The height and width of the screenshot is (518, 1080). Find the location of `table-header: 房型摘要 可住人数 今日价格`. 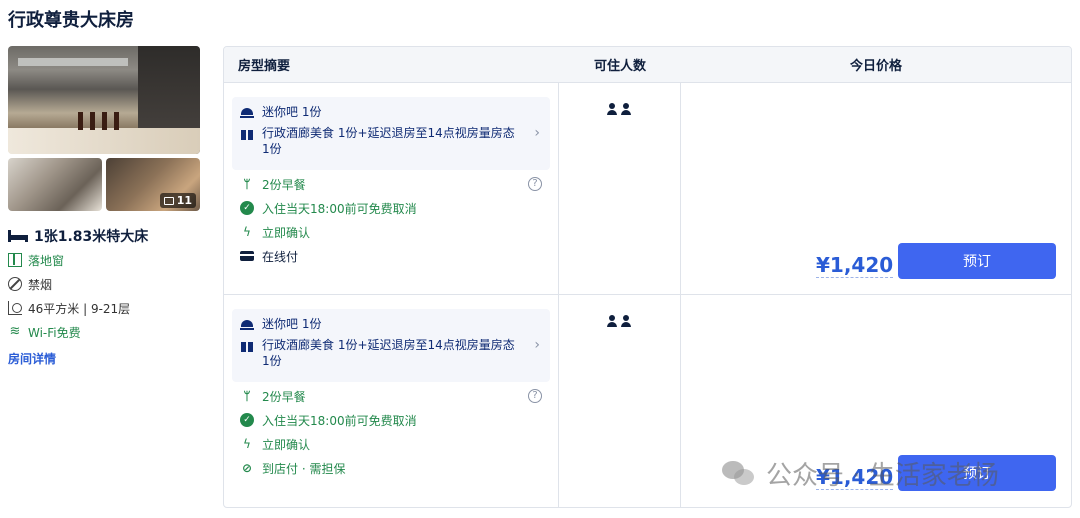

table-header: 房型摘要 可住人数 今日价格 is located at coordinates (647, 65).